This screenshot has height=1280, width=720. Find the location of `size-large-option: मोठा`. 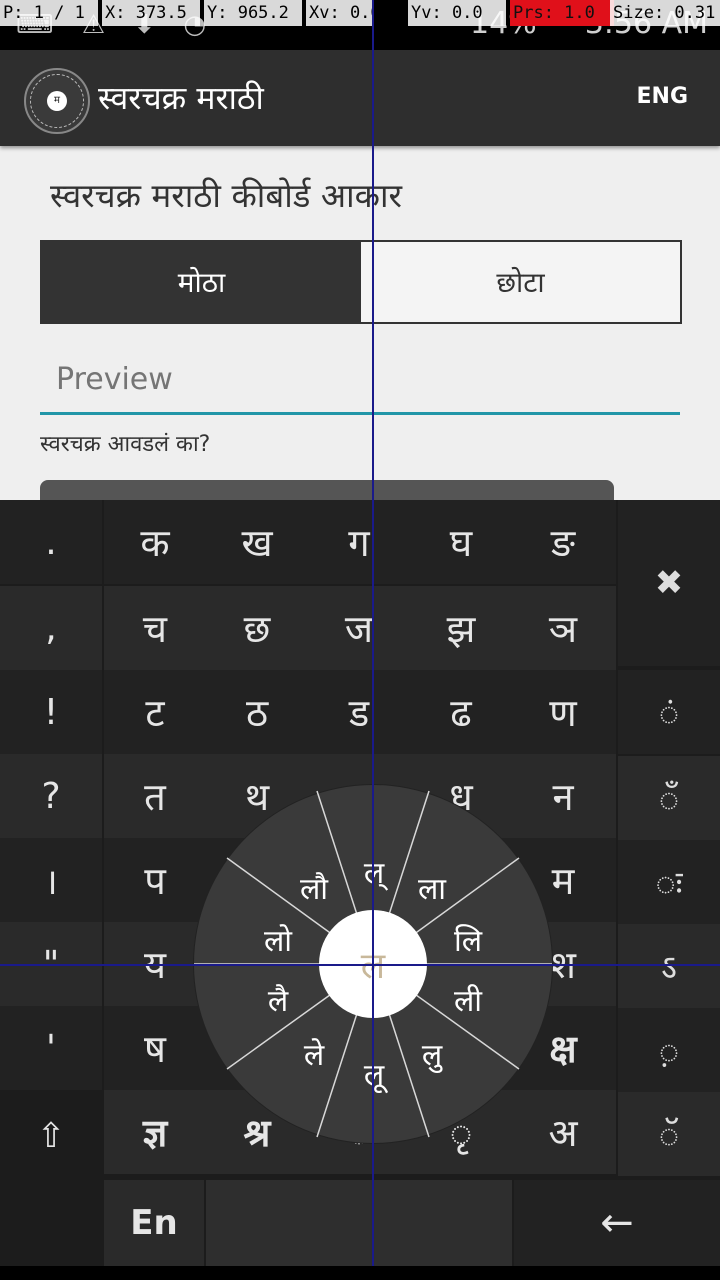

size-large-option: मोठा is located at coordinates (201, 282).